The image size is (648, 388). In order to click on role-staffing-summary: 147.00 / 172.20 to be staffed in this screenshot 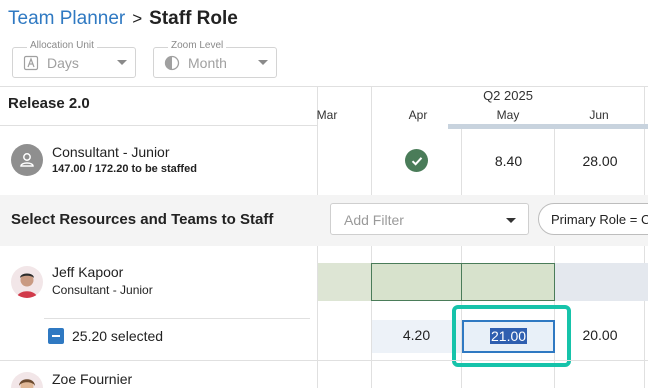, I will do `click(124, 169)`.